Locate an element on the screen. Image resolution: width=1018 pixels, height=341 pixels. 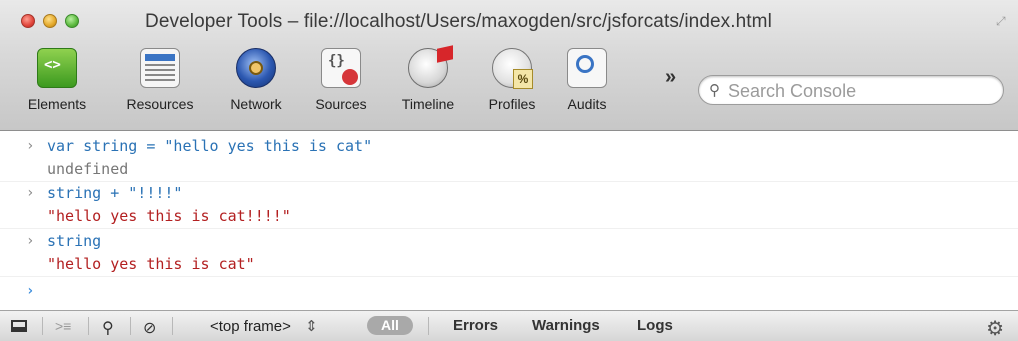
zoom-window-button is located at coordinates (72, 21).